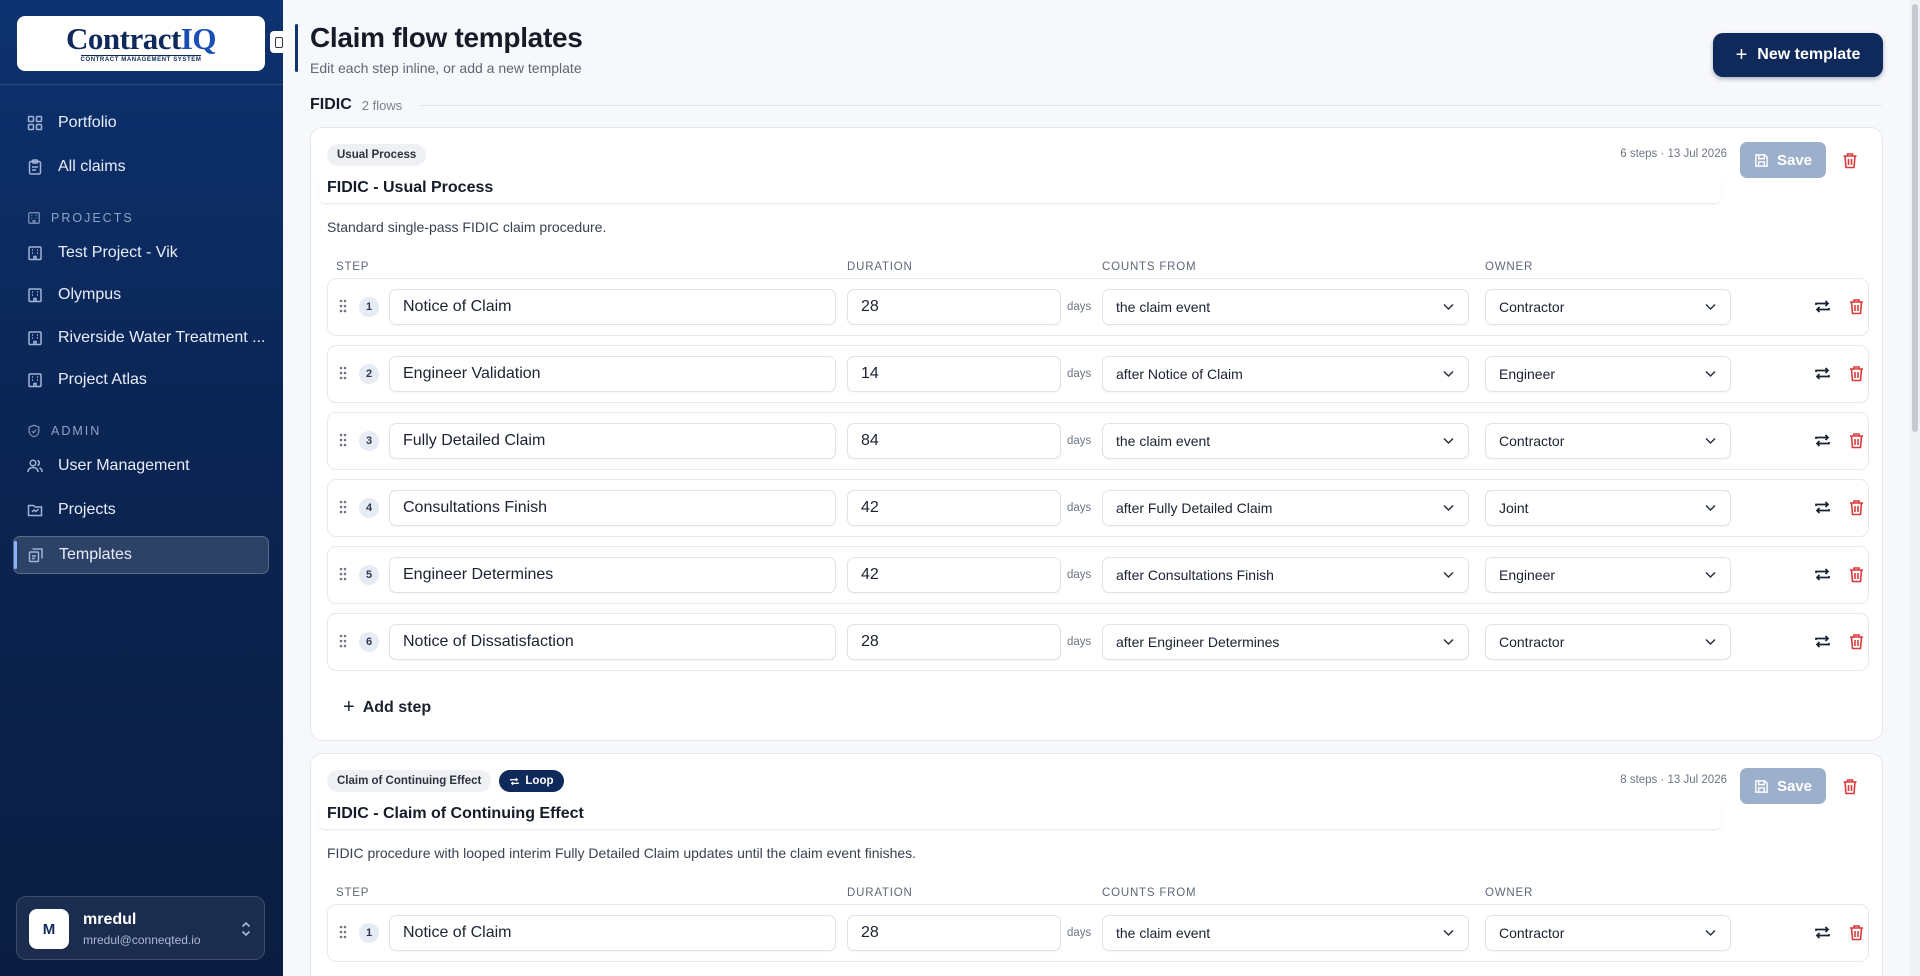  What do you see at coordinates (1285, 642) in the screenshot?
I see `counts-from-select: after Engineer Determines` at bounding box center [1285, 642].